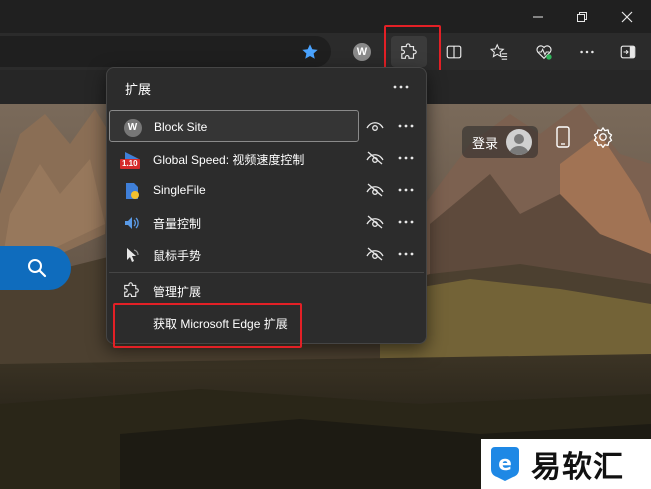 The height and width of the screenshot is (489, 651). Describe the element at coordinates (454, 51) in the screenshot. I see `split-screen-icon` at that location.